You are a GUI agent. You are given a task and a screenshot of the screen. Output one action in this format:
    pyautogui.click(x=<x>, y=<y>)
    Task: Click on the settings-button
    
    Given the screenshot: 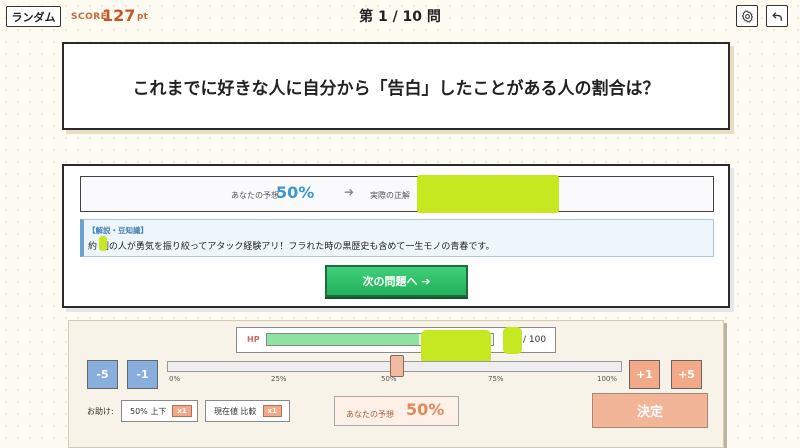 What is the action you would take?
    pyautogui.click(x=747, y=16)
    